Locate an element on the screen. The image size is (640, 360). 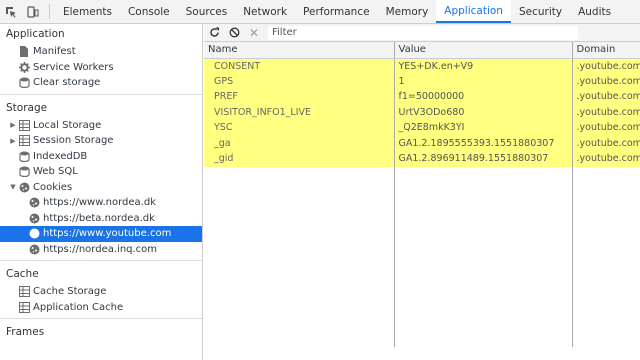
section-title-cache: Cache is located at coordinates (22, 274).